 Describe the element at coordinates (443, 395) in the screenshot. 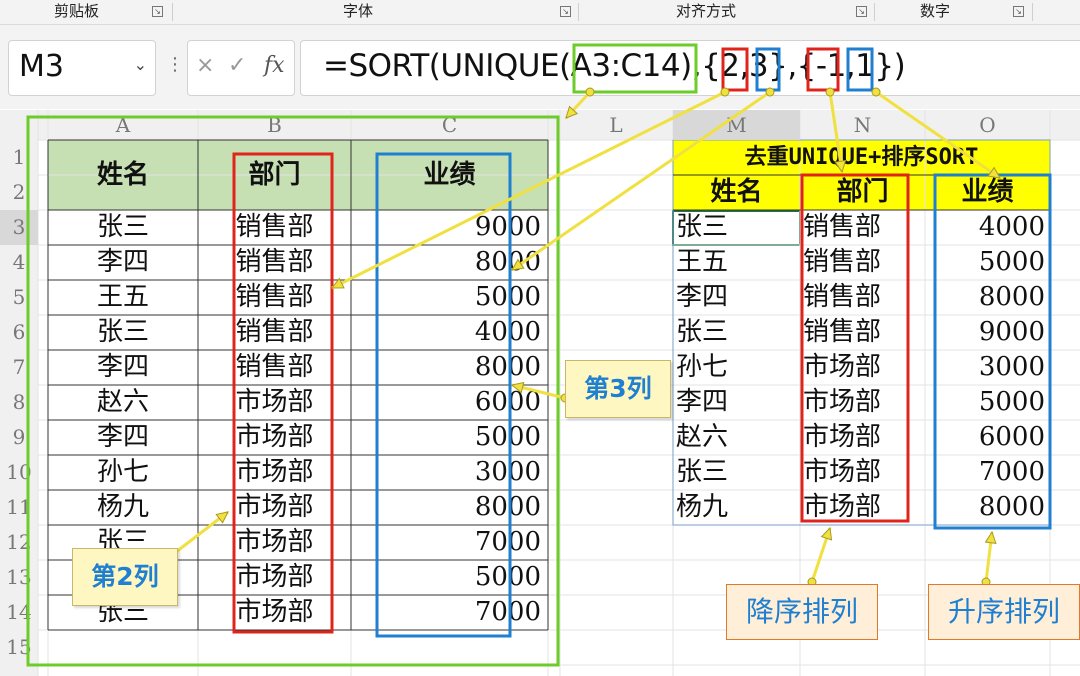

I see `score-column-highlight` at that location.